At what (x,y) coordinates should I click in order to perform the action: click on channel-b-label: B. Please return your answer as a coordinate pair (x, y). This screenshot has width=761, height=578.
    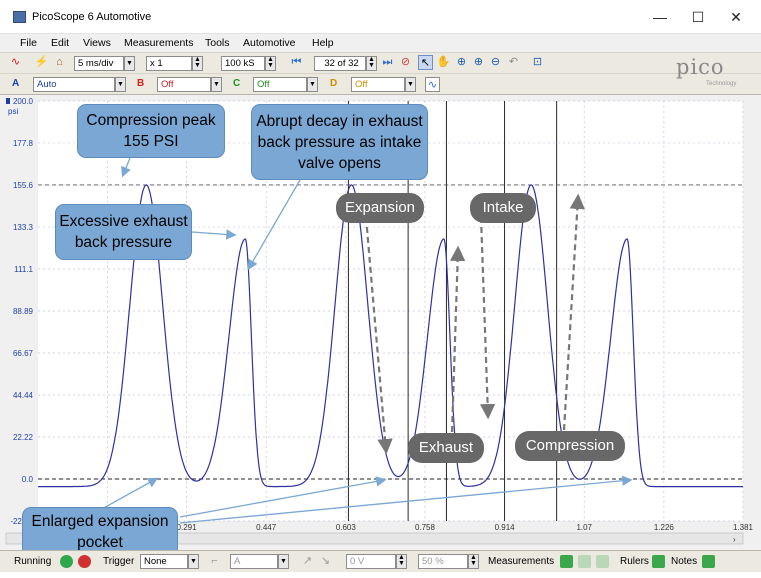
    Looking at the image, I should click on (141, 83).